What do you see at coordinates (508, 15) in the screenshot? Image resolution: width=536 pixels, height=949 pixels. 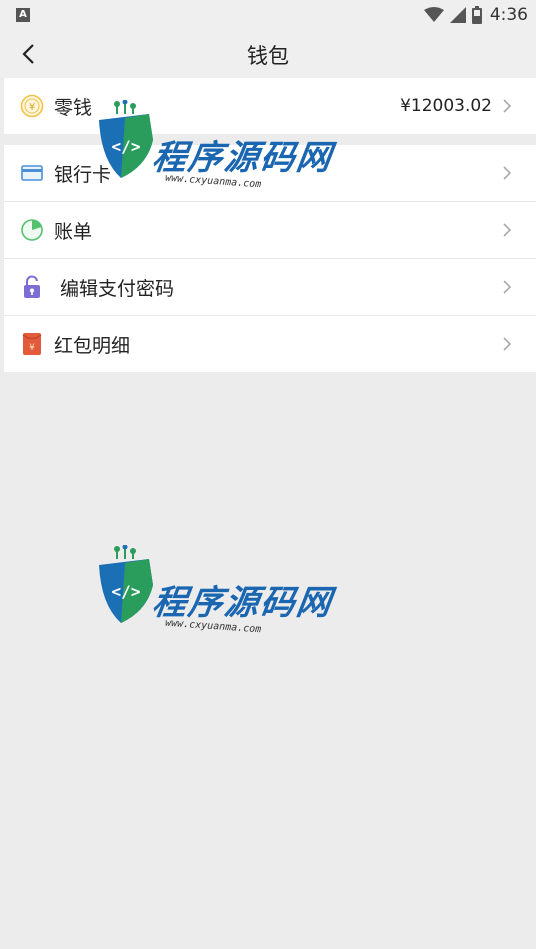 I see `clock: 4:36` at bounding box center [508, 15].